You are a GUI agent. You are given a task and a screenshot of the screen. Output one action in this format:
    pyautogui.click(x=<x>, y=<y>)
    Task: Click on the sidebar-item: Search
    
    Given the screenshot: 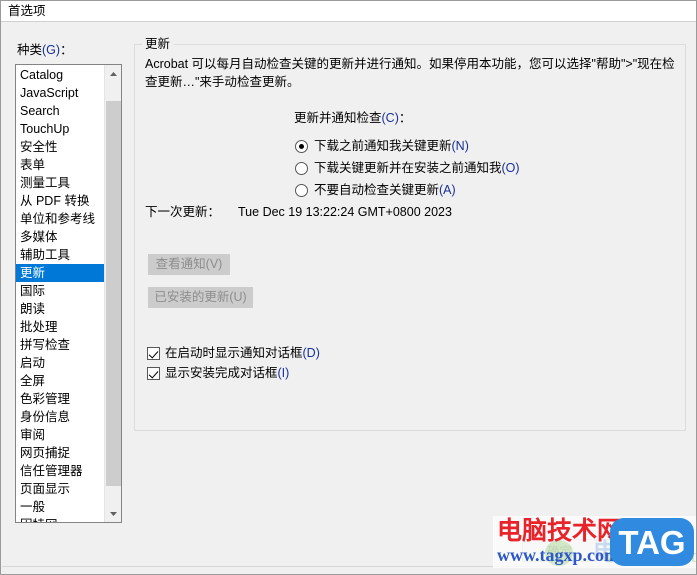 What is the action you would take?
    pyautogui.click(x=60, y=111)
    